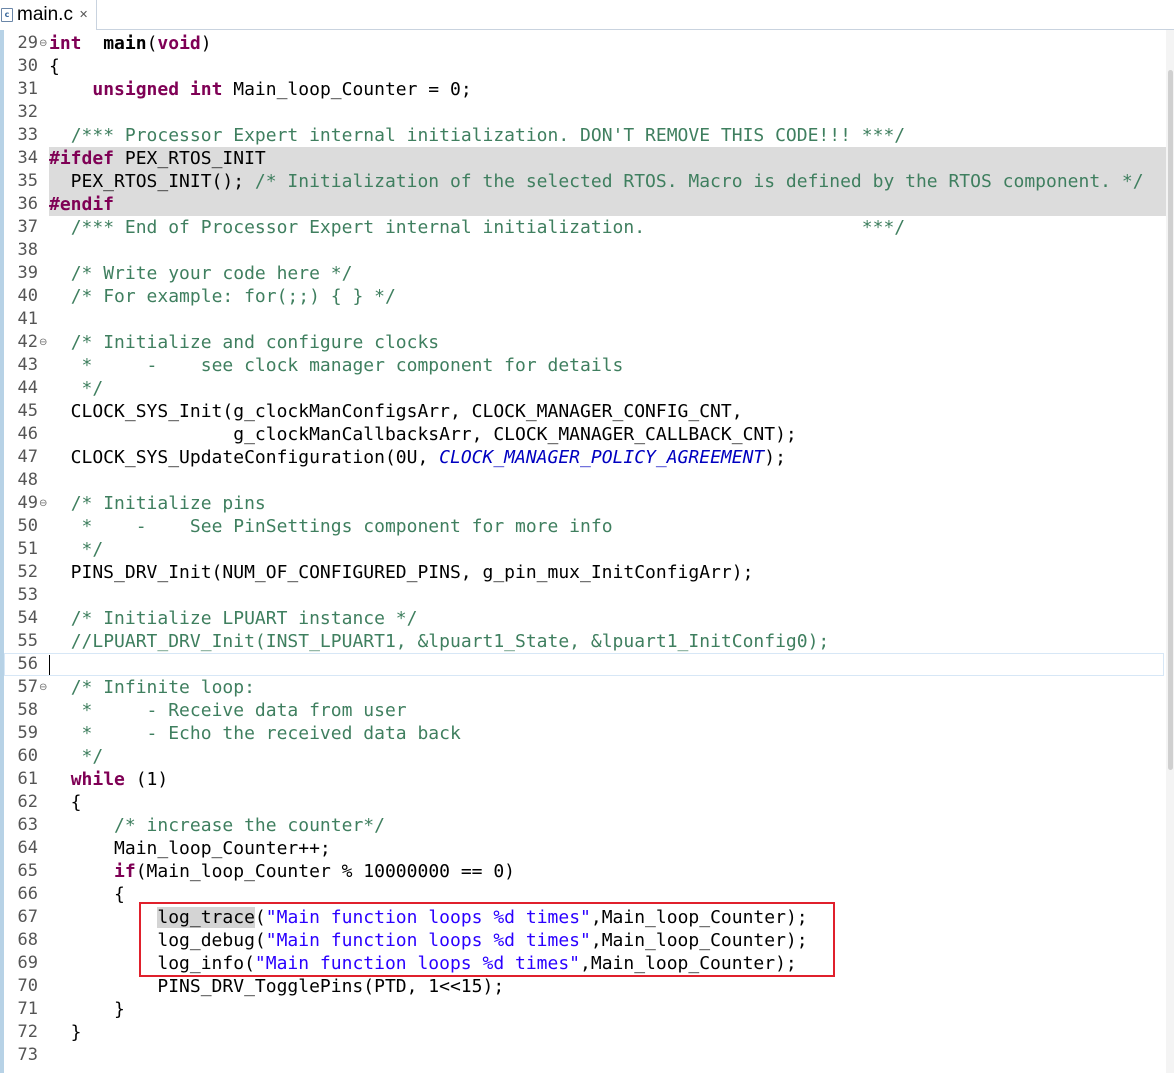  What do you see at coordinates (584, 687) in the screenshot?
I see `code-line: 57 ⊖ /* Infinite loop:` at bounding box center [584, 687].